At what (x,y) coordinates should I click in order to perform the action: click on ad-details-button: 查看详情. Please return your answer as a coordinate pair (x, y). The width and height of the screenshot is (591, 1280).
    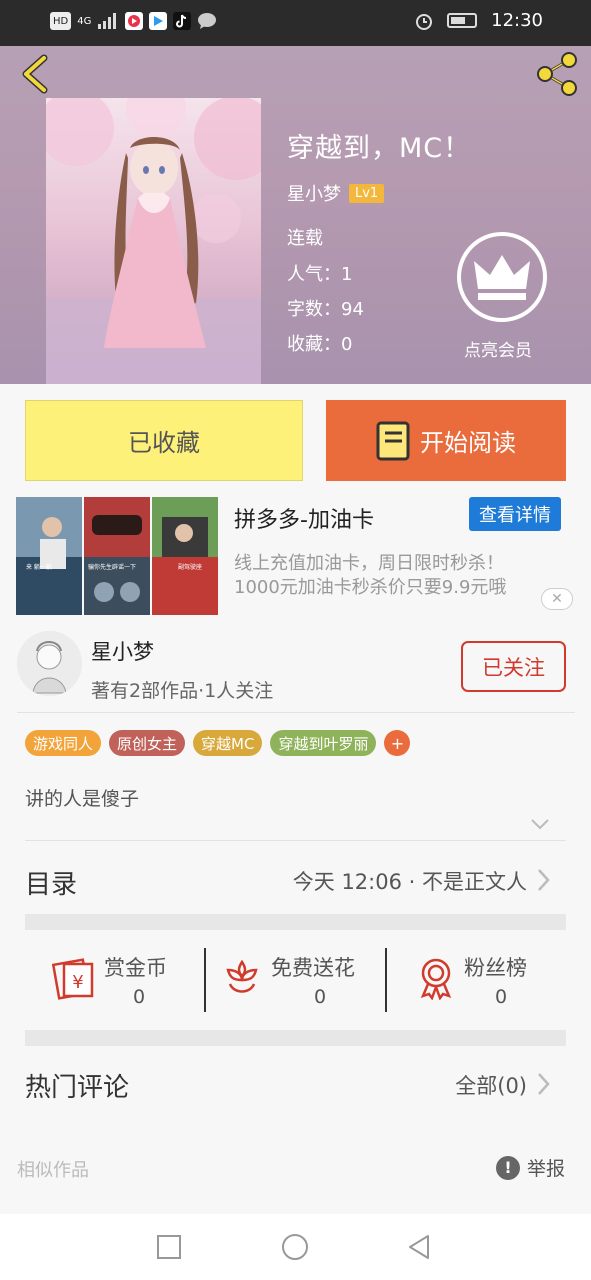
    Looking at the image, I should click on (515, 514).